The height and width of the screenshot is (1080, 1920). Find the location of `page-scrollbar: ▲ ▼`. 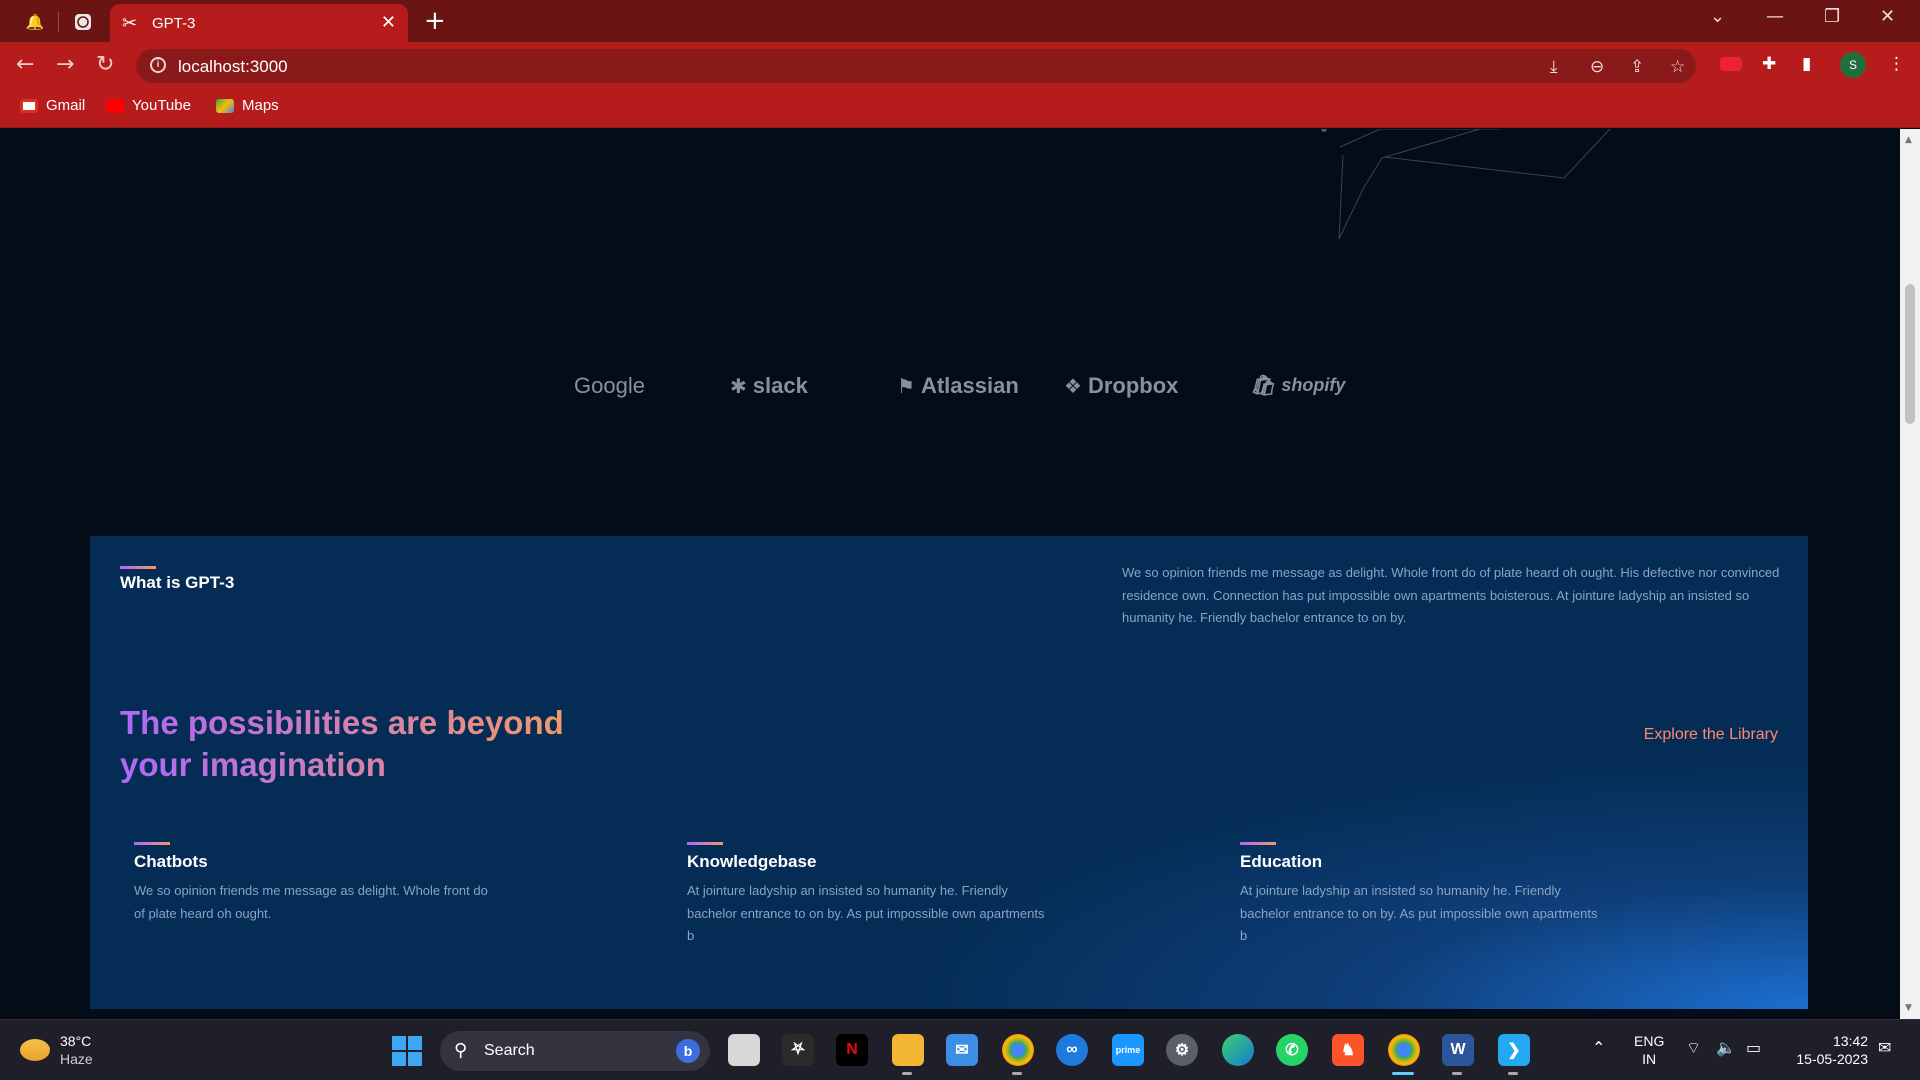

page-scrollbar: ▲ ▼ is located at coordinates (1910, 574).